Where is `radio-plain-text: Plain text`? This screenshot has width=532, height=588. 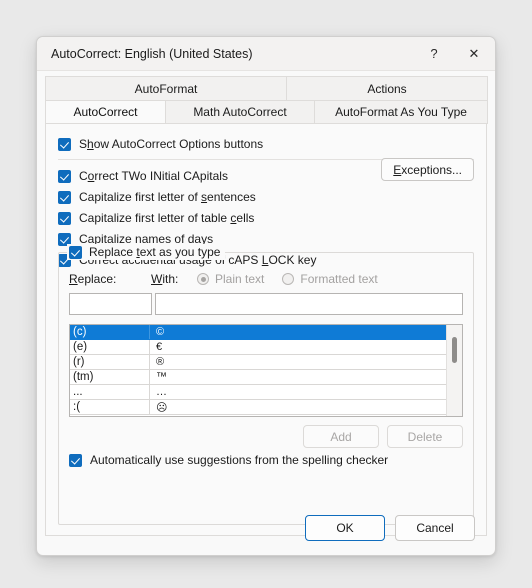
radio-plain-text: Plain text is located at coordinates (230, 279).